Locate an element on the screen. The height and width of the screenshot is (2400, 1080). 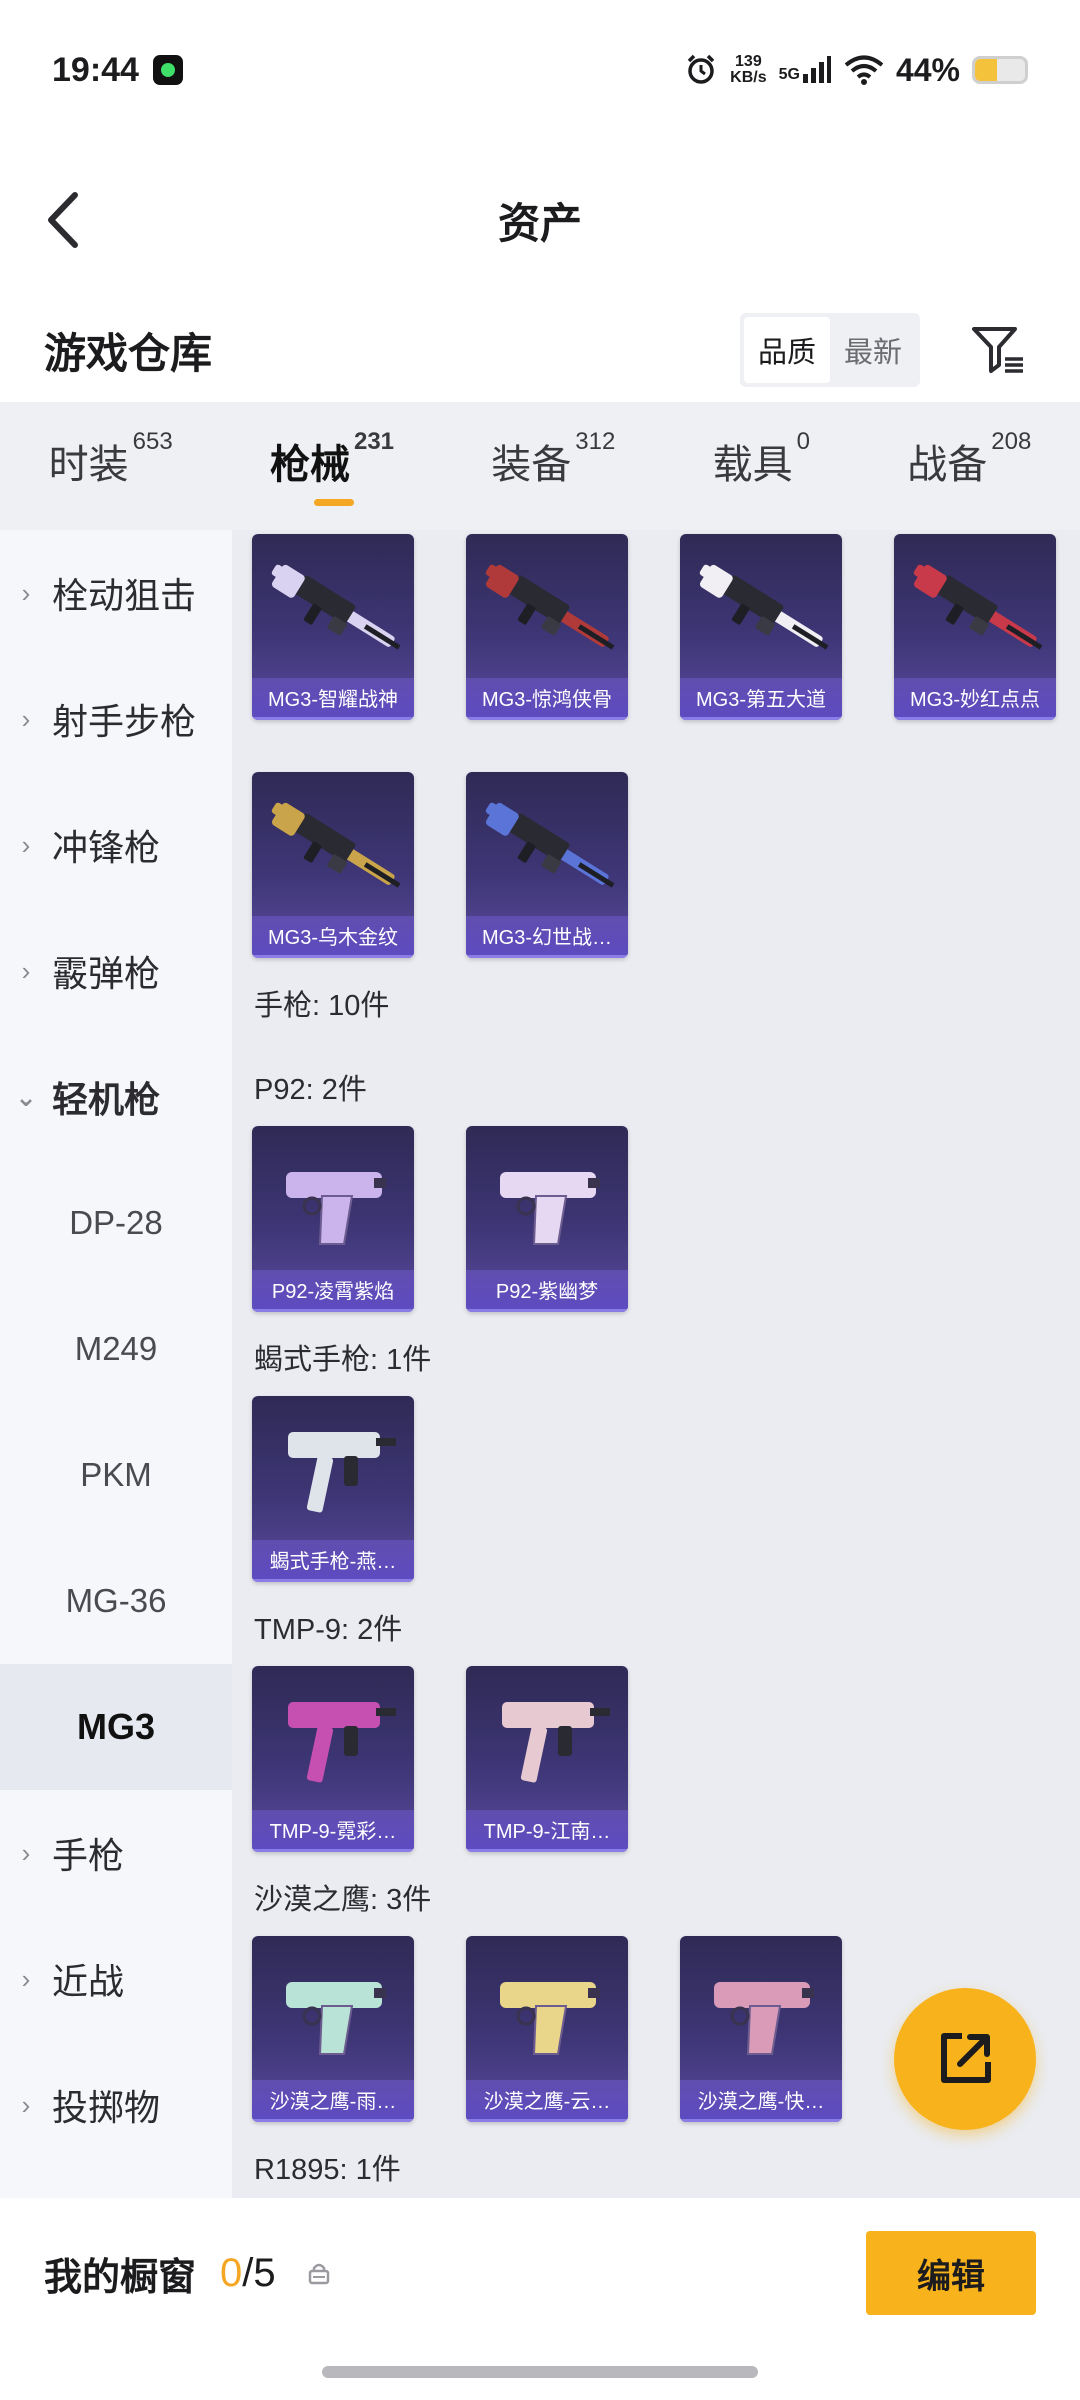
item-name: MG3-妙红点点 is located at coordinates (975, 699).